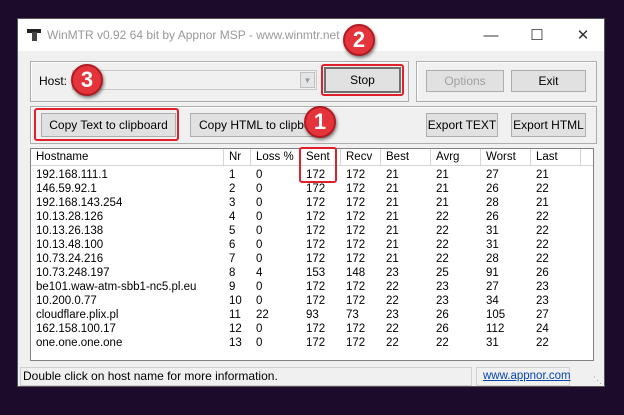  Describe the element at coordinates (53, 81) in the screenshot. I see `host-label: Host:` at that location.